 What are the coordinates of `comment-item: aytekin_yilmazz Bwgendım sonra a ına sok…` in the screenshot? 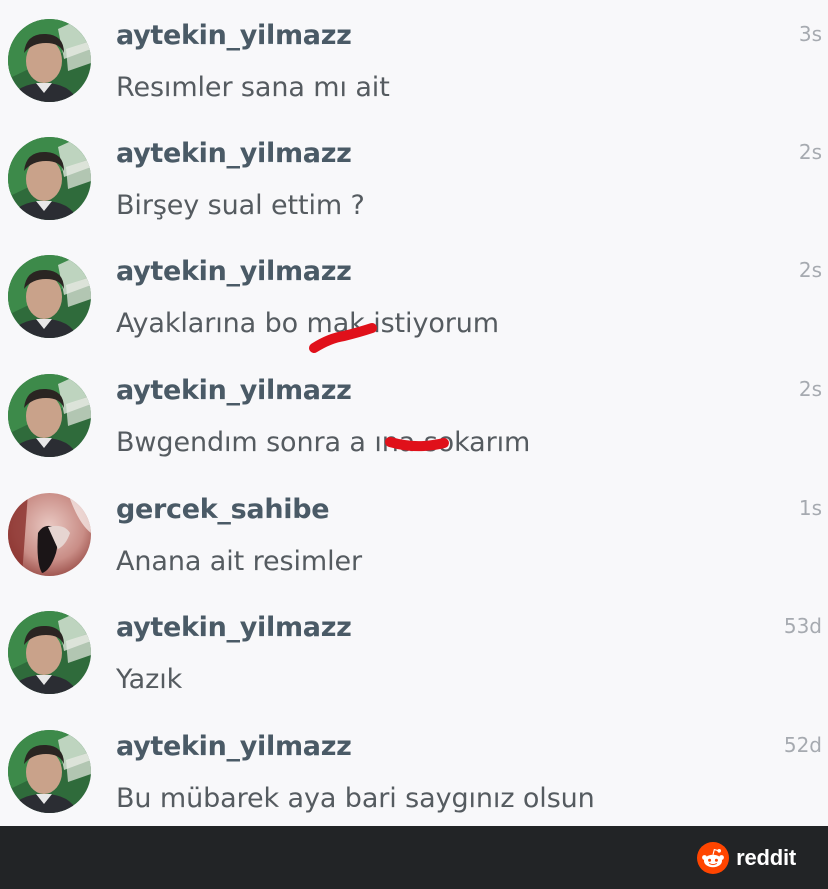 It's located at (414, 414).